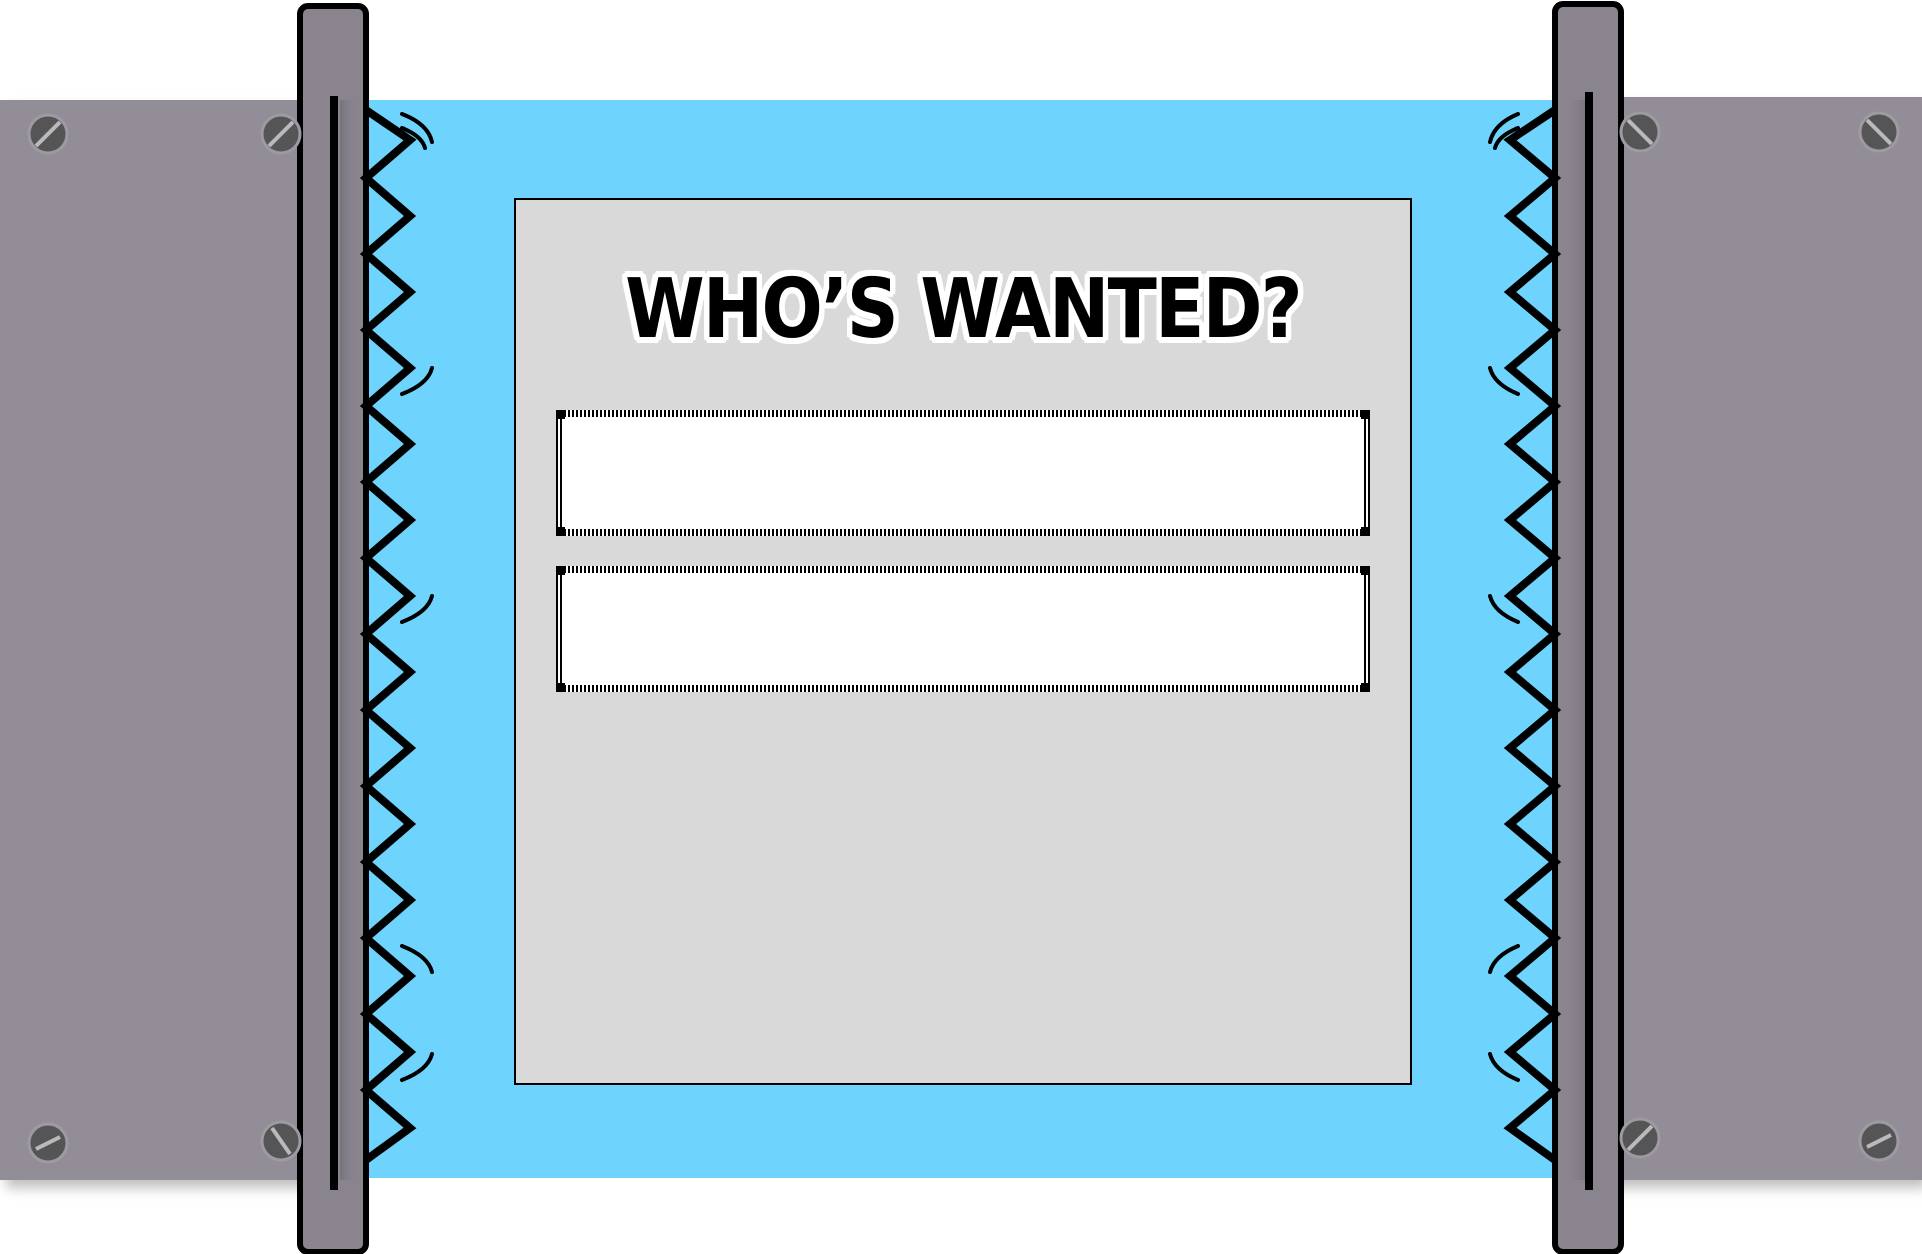 Image resolution: width=1922 pixels, height=1254 pixels. What do you see at coordinates (964, 309) in the screenshot?
I see `prompt-title: WHO’S WANTED?` at bounding box center [964, 309].